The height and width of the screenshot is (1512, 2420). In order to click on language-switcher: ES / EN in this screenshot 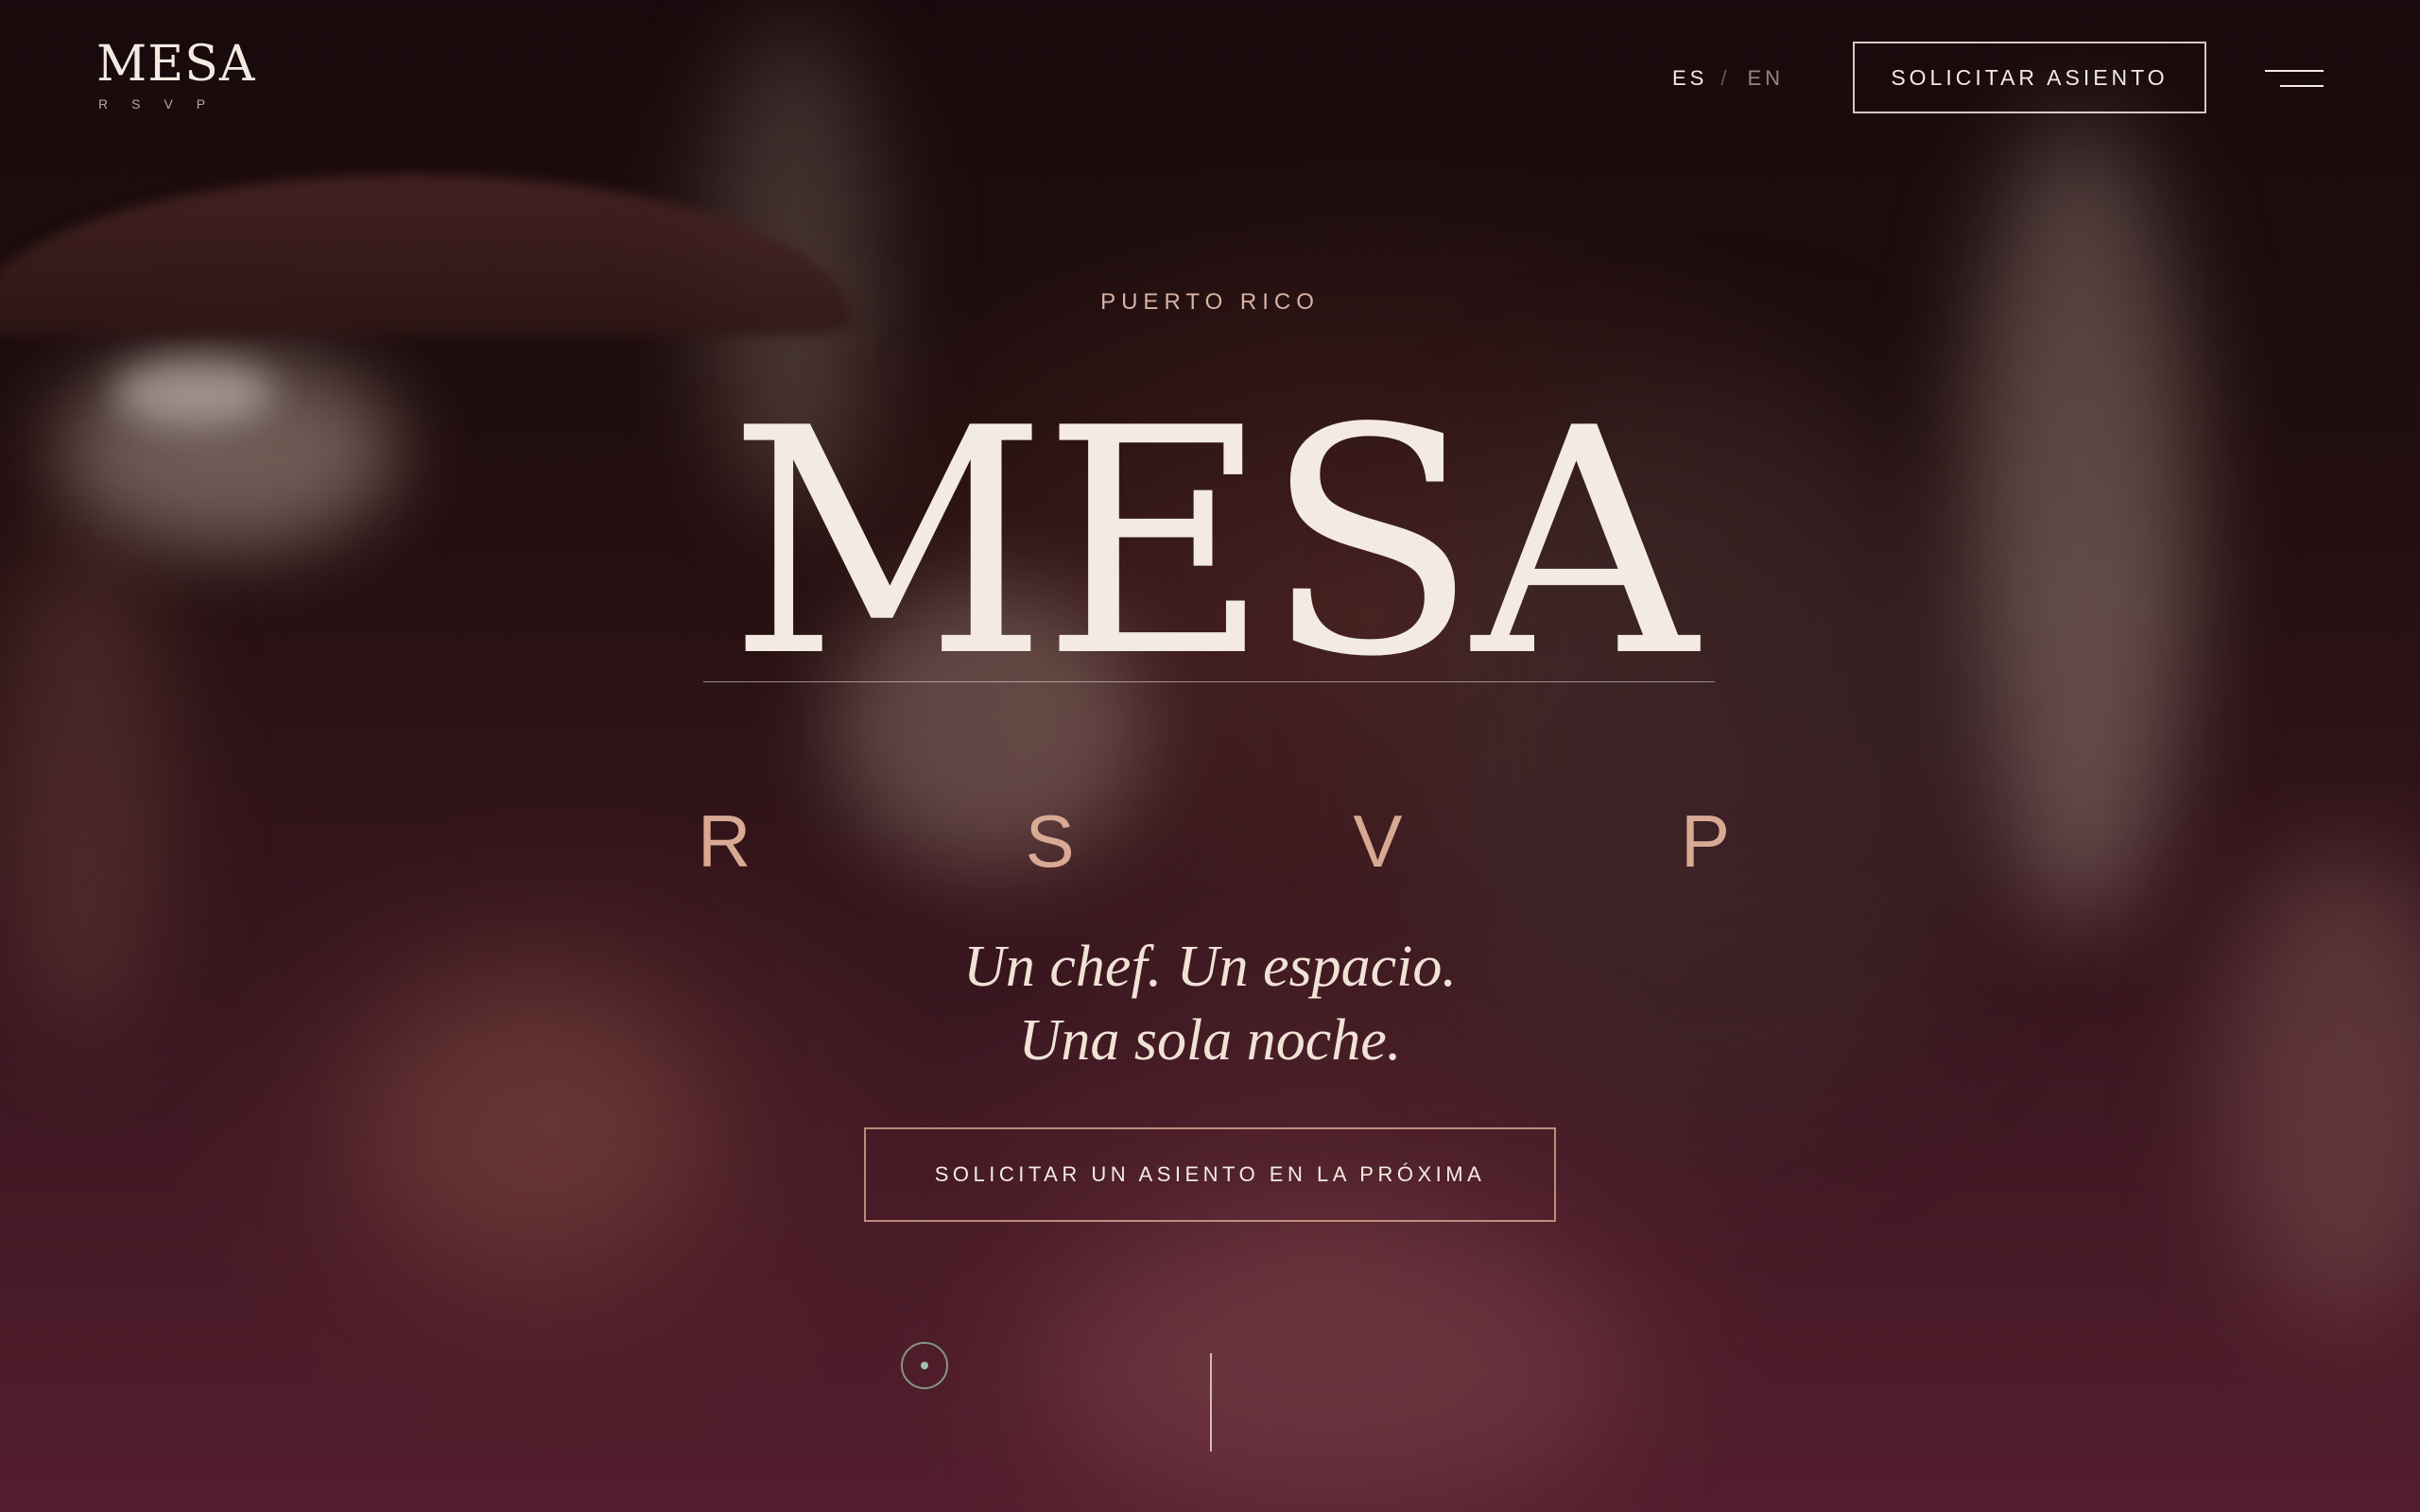, I will do `click(1728, 78)`.